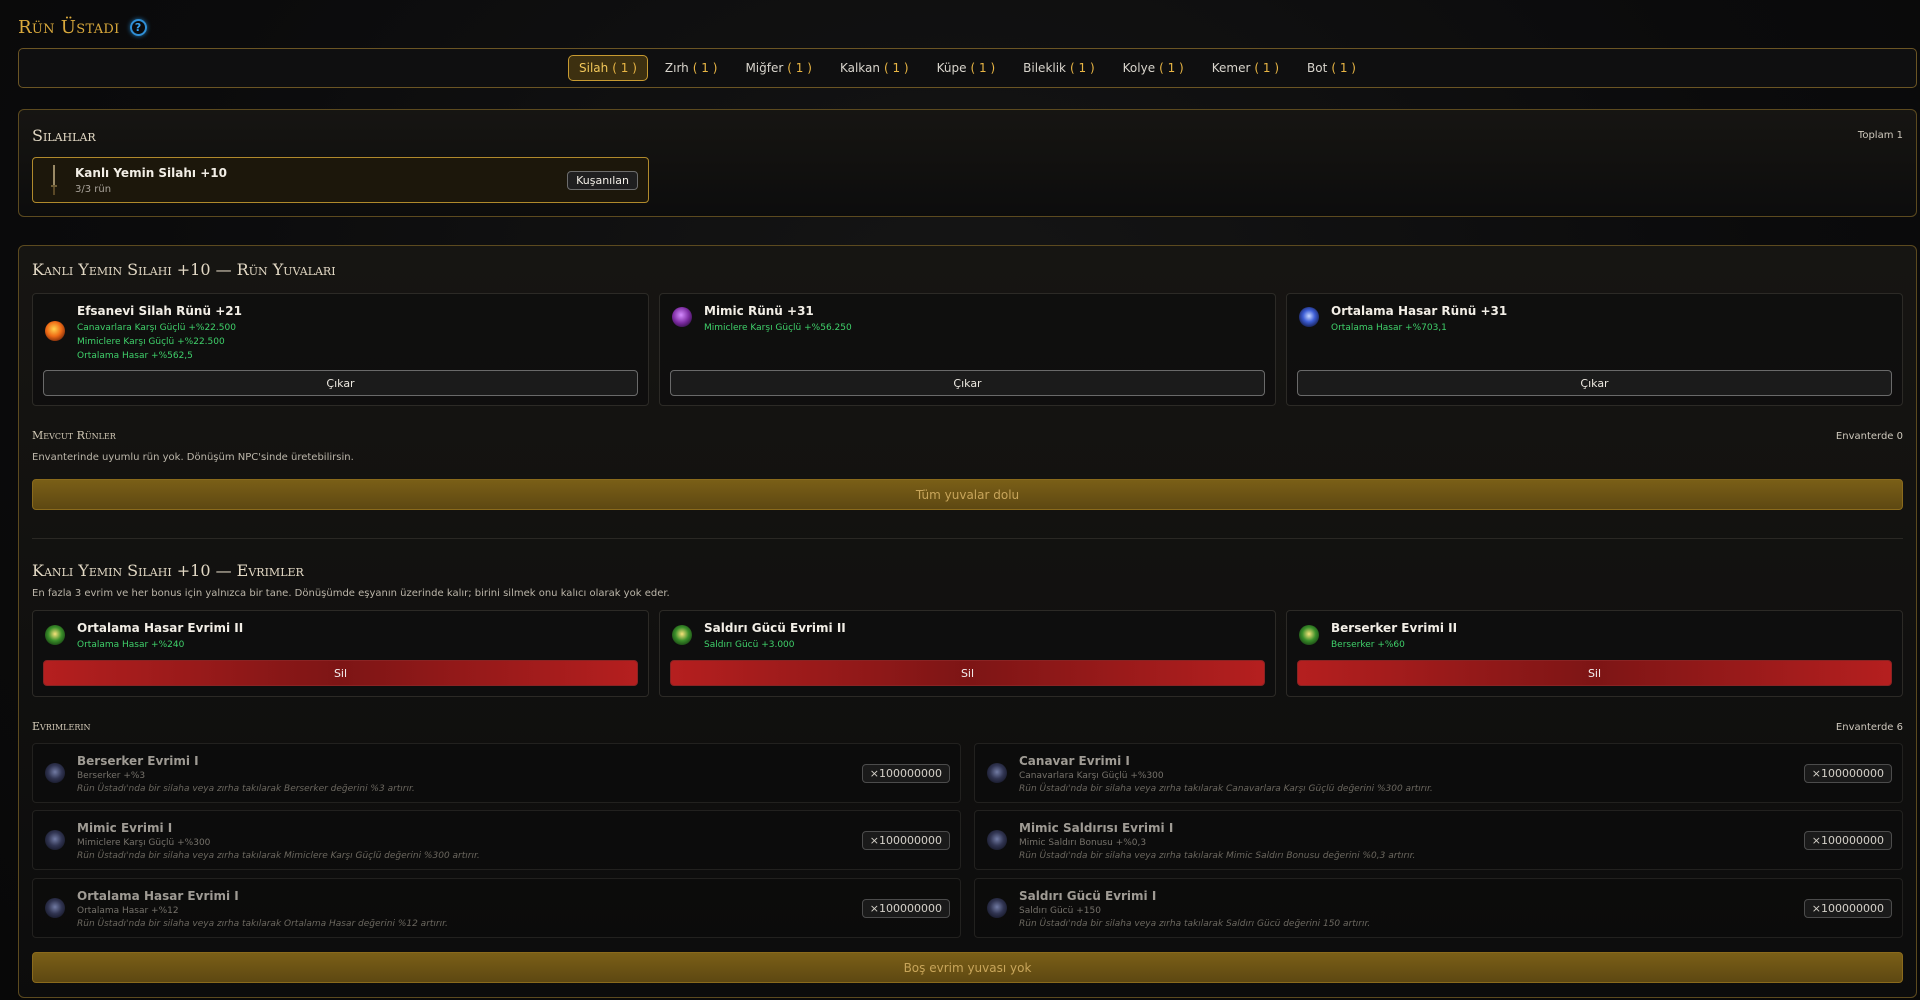 This screenshot has width=1920, height=1000. What do you see at coordinates (1419, 311) in the screenshot?
I see `rune-name: Ortalama Hasar Rünü +31` at bounding box center [1419, 311].